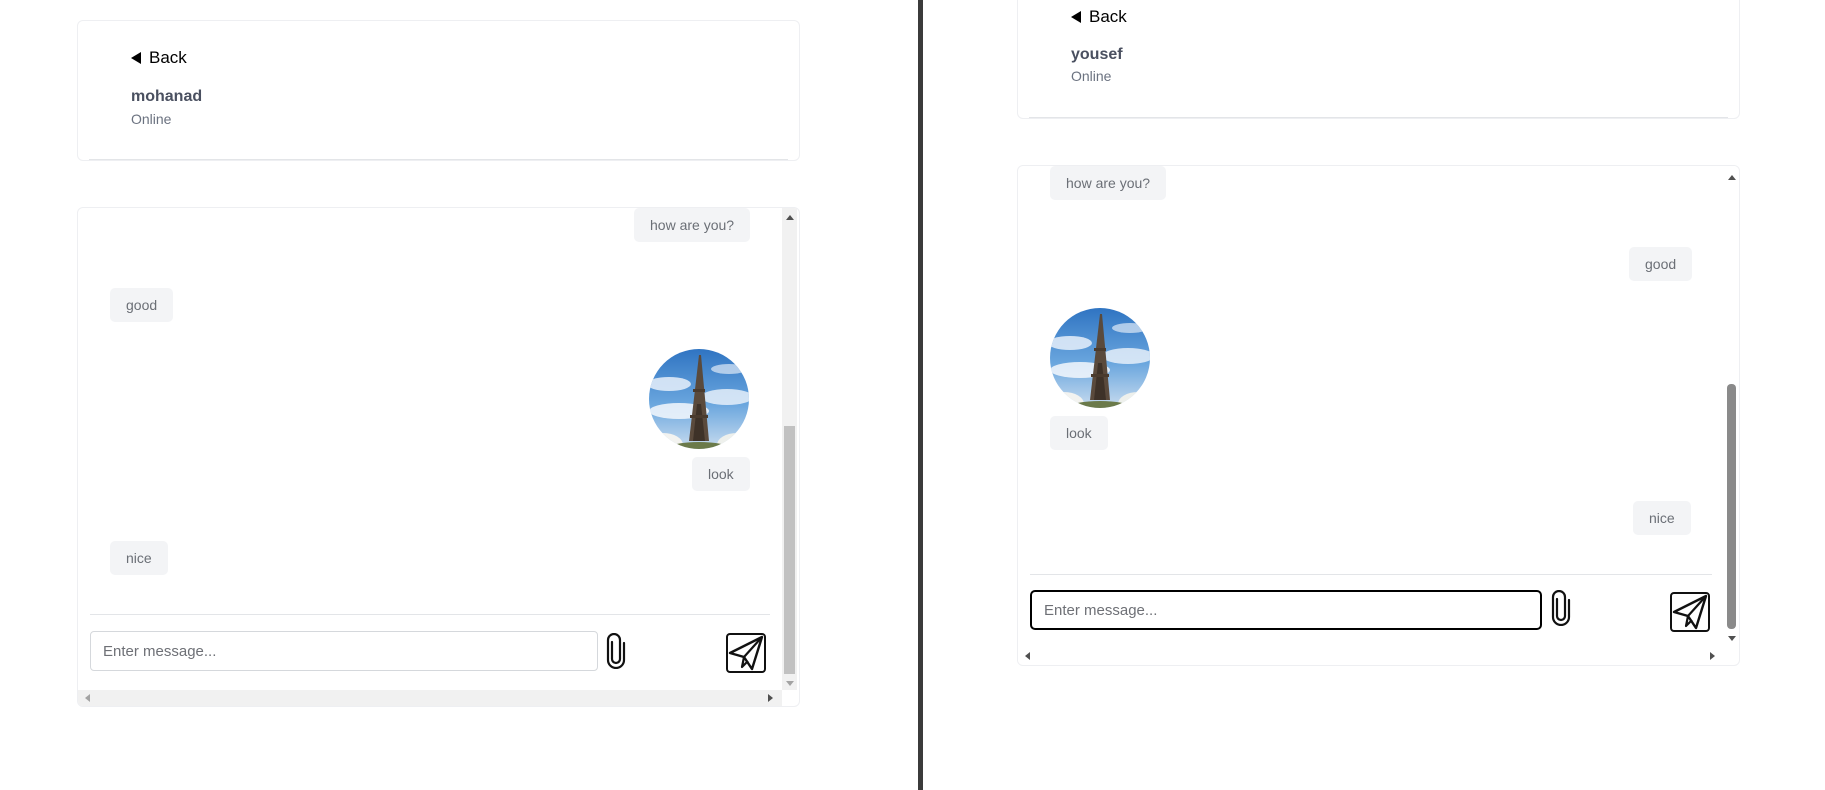  What do you see at coordinates (1079, 433) in the screenshot?
I see `message-bubble-received: look` at bounding box center [1079, 433].